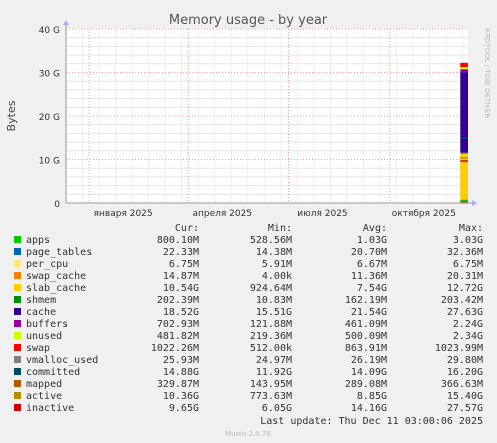 The image size is (497, 443). I want to click on legend-max-buffers: 2.24G, so click(468, 324).